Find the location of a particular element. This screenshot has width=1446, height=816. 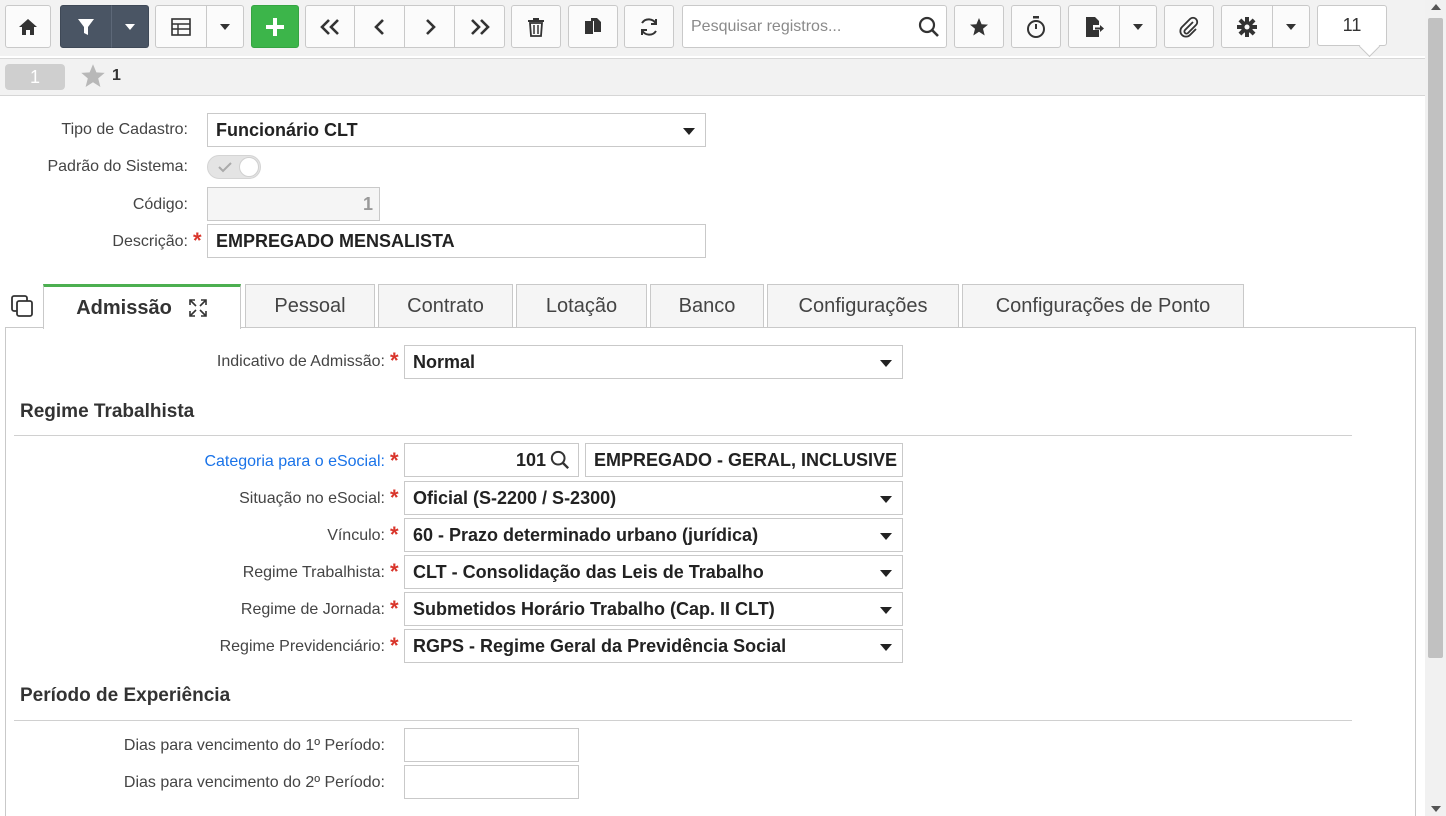

tab-pessoal-label: Pessoal is located at coordinates (310, 306).